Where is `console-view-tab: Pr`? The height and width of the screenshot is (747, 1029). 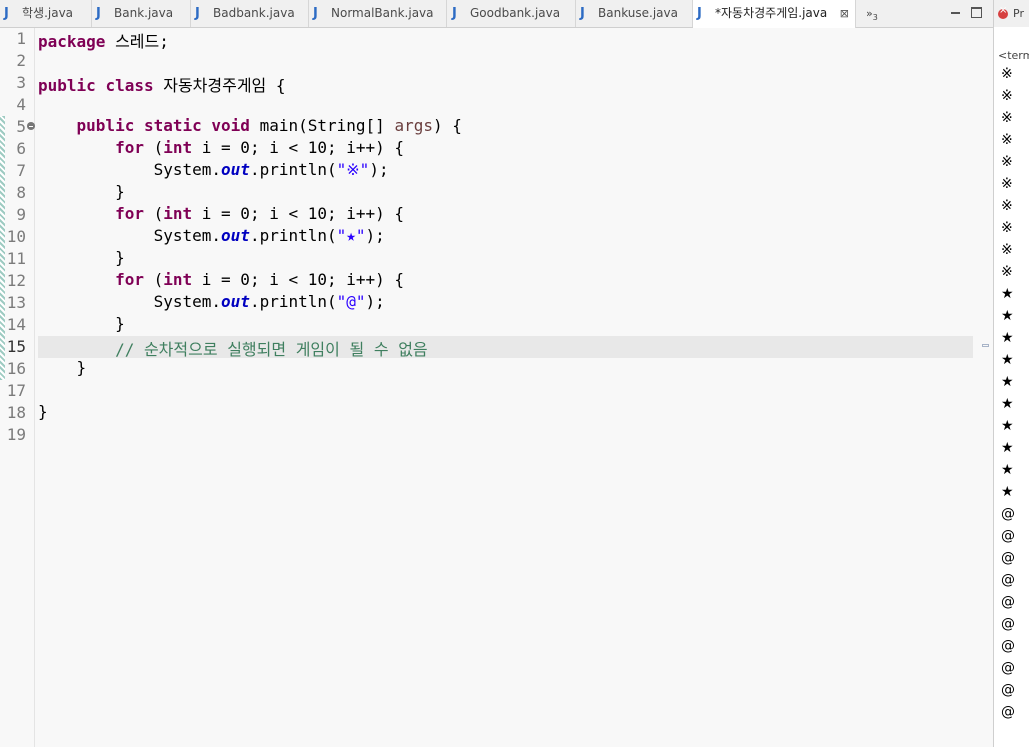 console-view-tab: Pr is located at coordinates (1011, 13).